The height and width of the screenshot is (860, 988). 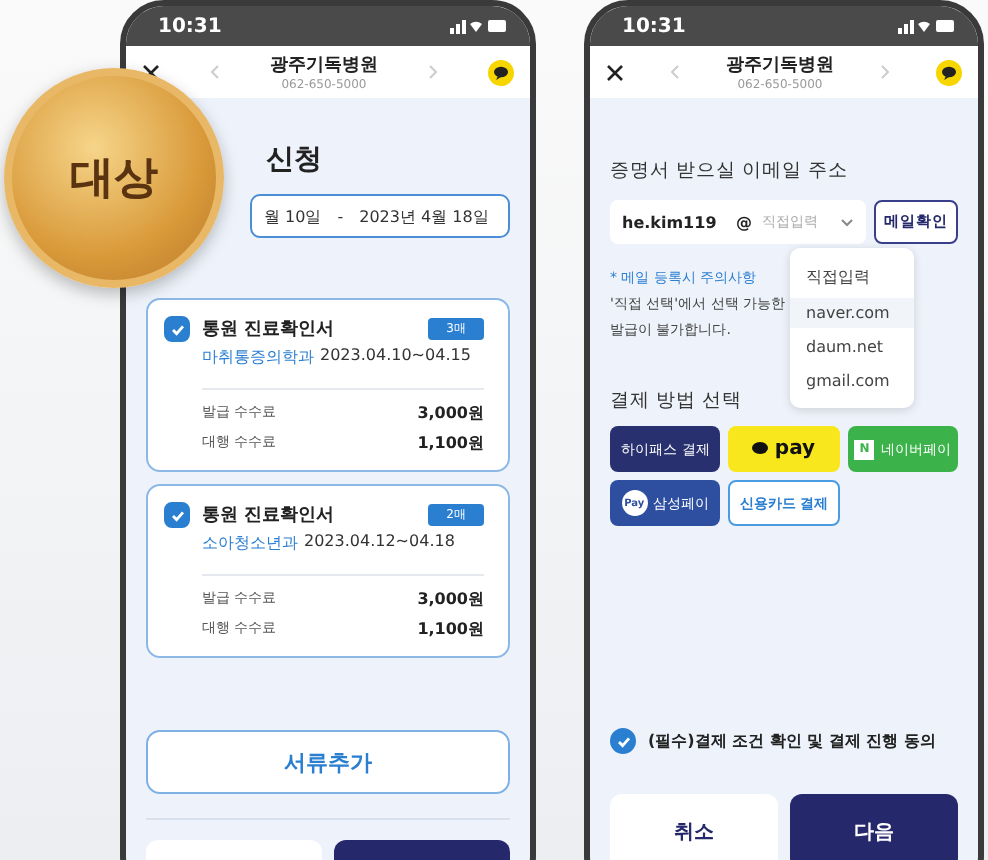 What do you see at coordinates (852, 313) in the screenshot?
I see `dropdown-option: naver.com` at bounding box center [852, 313].